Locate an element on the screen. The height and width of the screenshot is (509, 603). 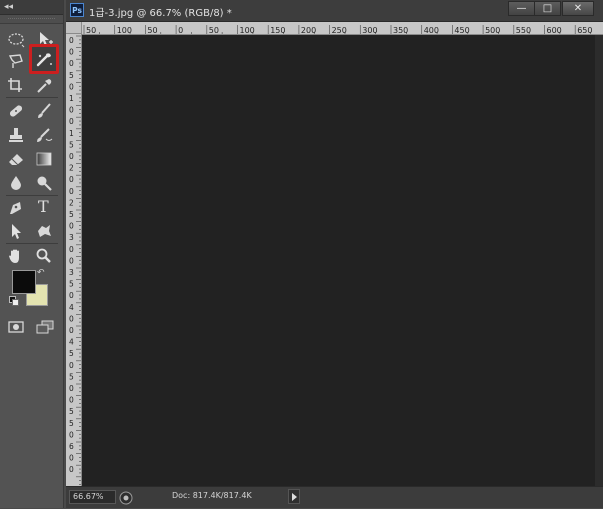
photoshop-app-icon: Ps is located at coordinates (77, 10).